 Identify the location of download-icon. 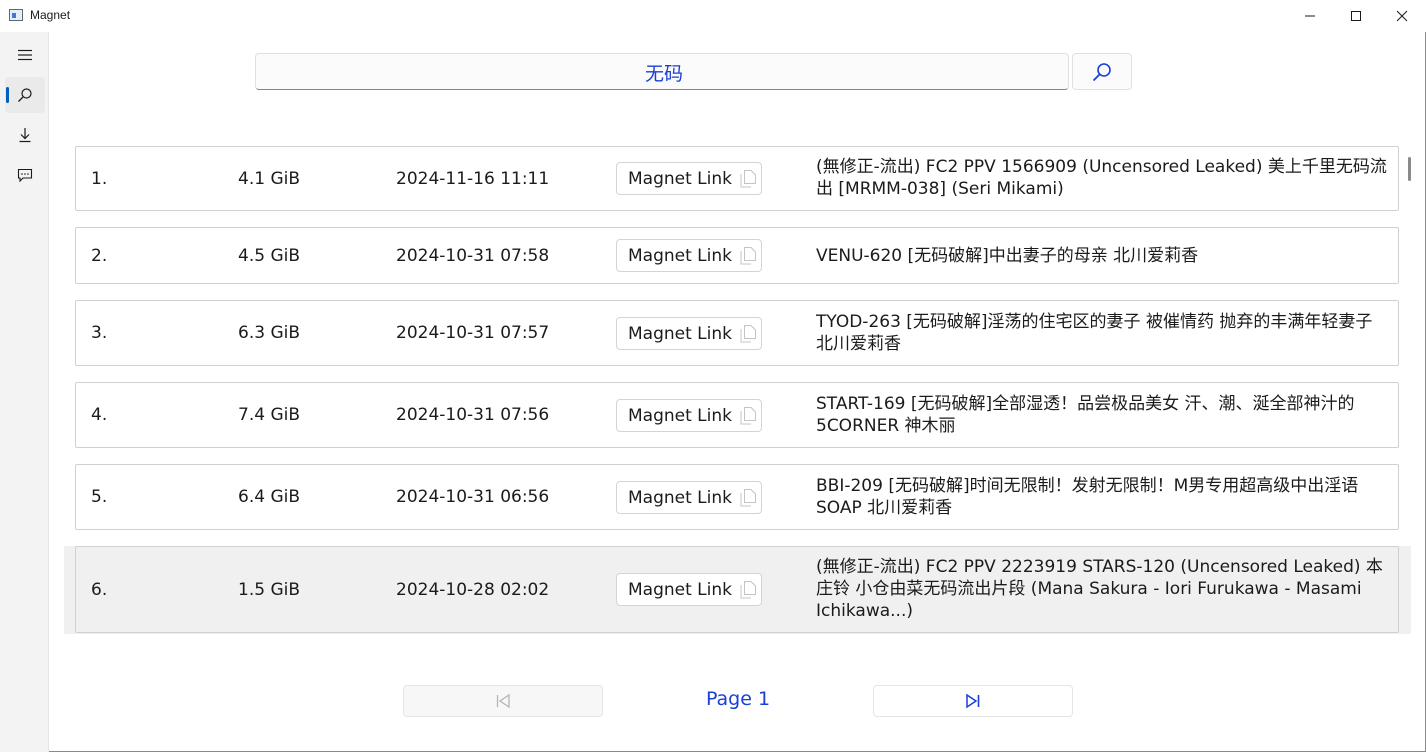
(25, 135).